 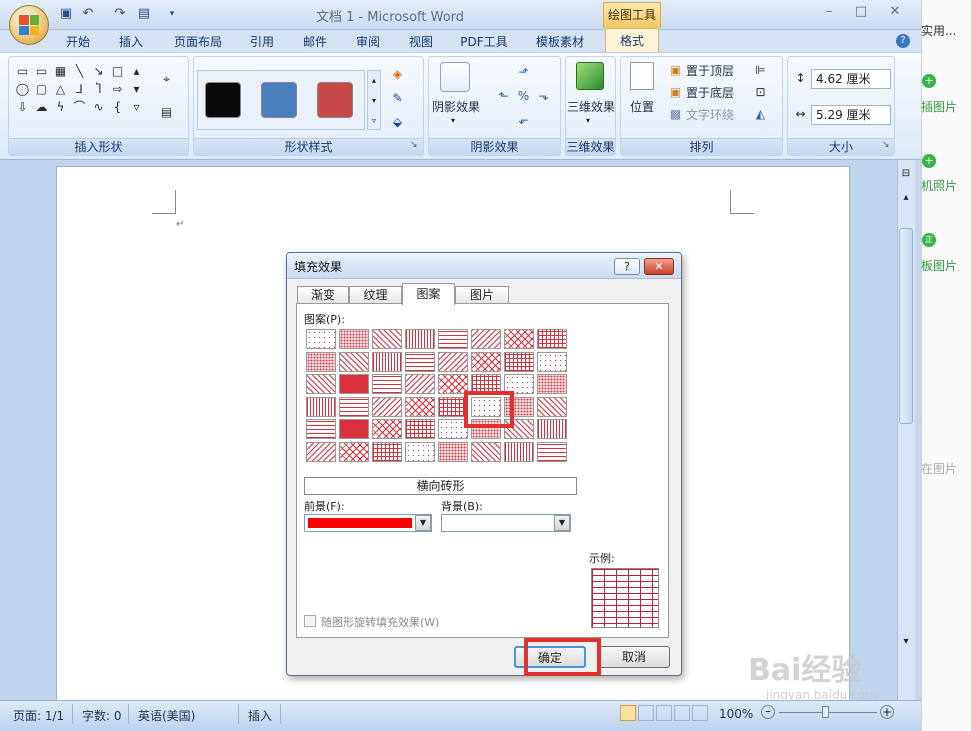 What do you see at coordinates (456, 106) in the screenshot?
I see `shadow-effect-button: 阴影效果` at bounding box center [456, 106].